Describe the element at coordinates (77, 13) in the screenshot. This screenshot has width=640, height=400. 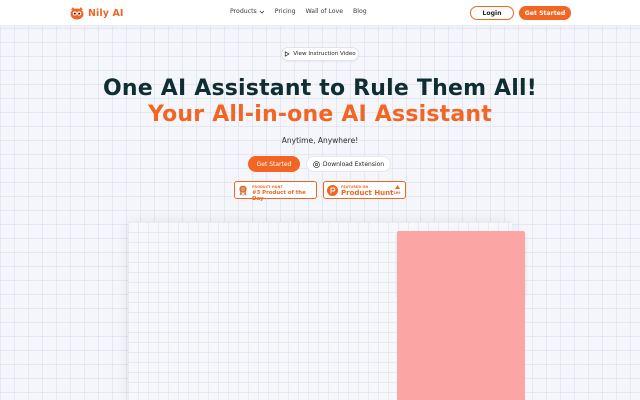
I see `owl-logo-icon` at that location.